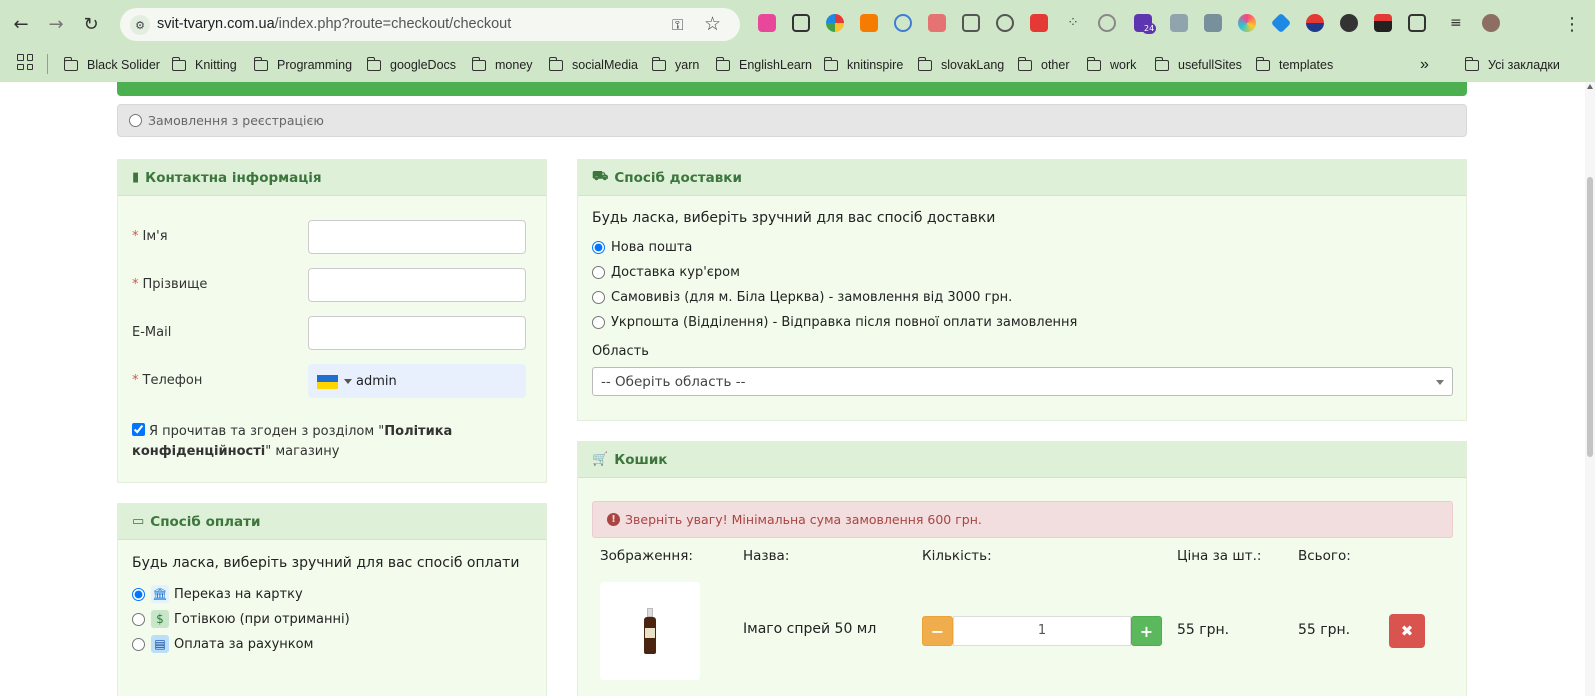 Image resolution: width=1595 pixels, height=696 pixels. Describe the element at coordinates (160, 619) in the screenshot. I see `cash-icon: $` at that location.